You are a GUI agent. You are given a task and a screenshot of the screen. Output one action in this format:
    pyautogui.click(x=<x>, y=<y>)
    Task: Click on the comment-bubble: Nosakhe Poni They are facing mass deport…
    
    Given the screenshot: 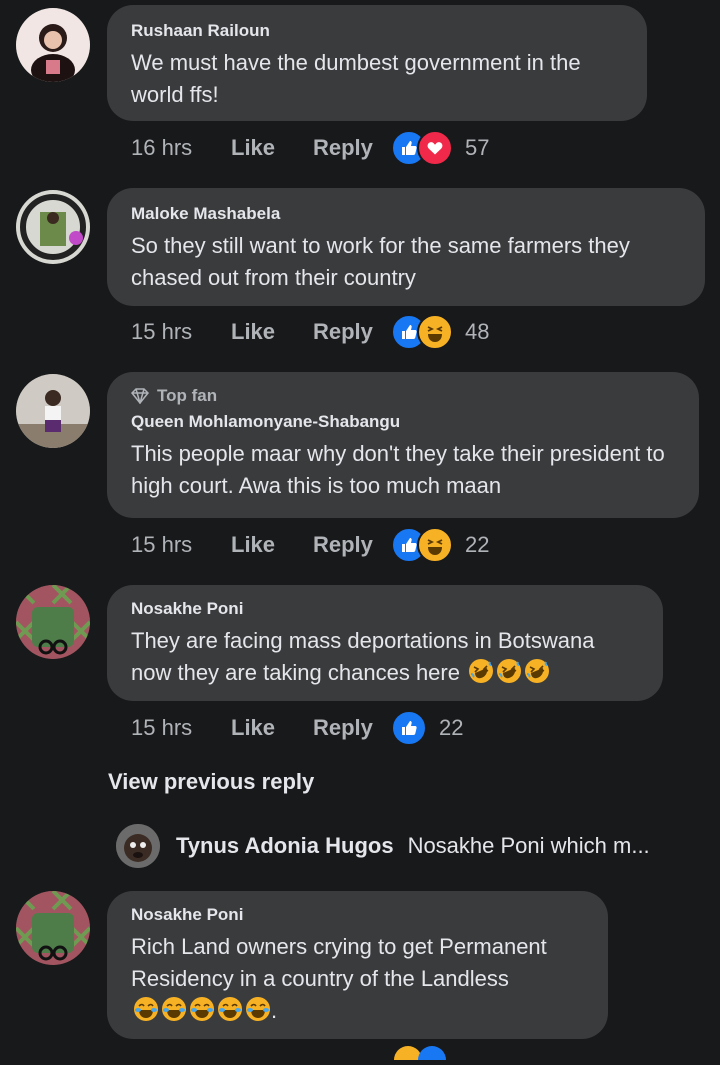 What is the action you would take?
    pyautogui.click(x=385, y=643)
    